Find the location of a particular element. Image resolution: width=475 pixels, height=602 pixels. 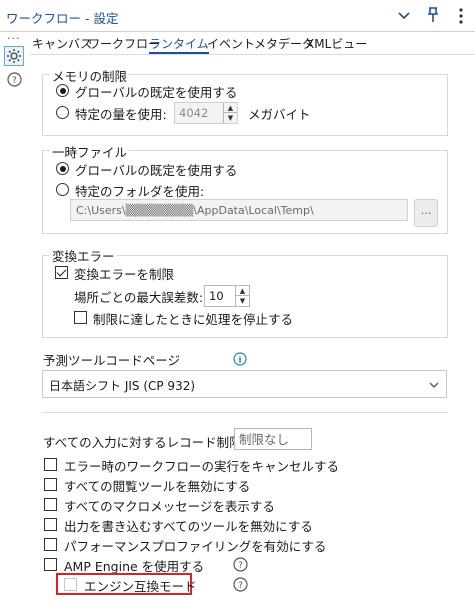

conversion-error-heading: 変換エラー is located at coordinates (83, 255).